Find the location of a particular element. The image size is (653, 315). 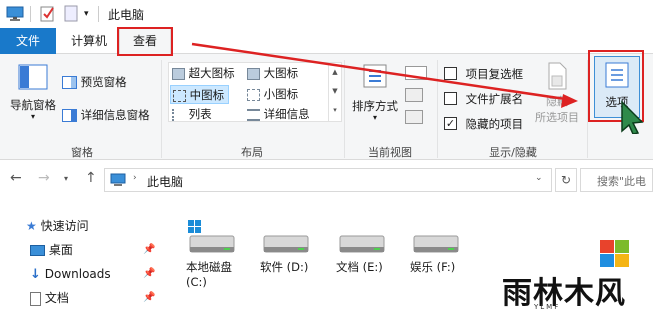

address-bar: › 此电脑 ⌄ is located at coordinates (328, 180).